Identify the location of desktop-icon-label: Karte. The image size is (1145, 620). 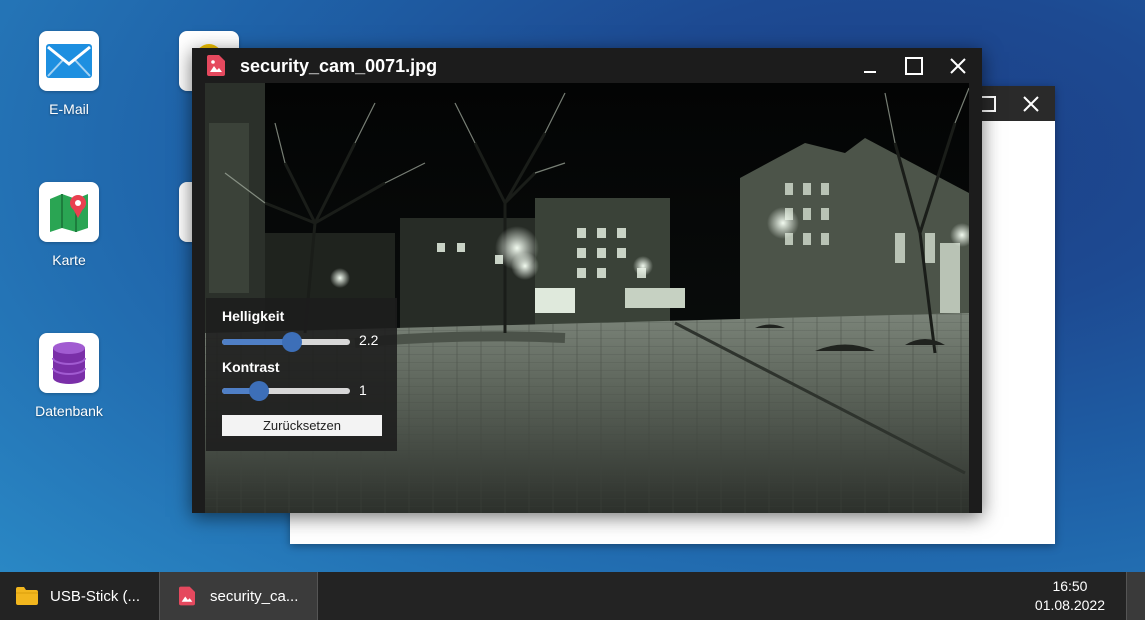
(69, 260).